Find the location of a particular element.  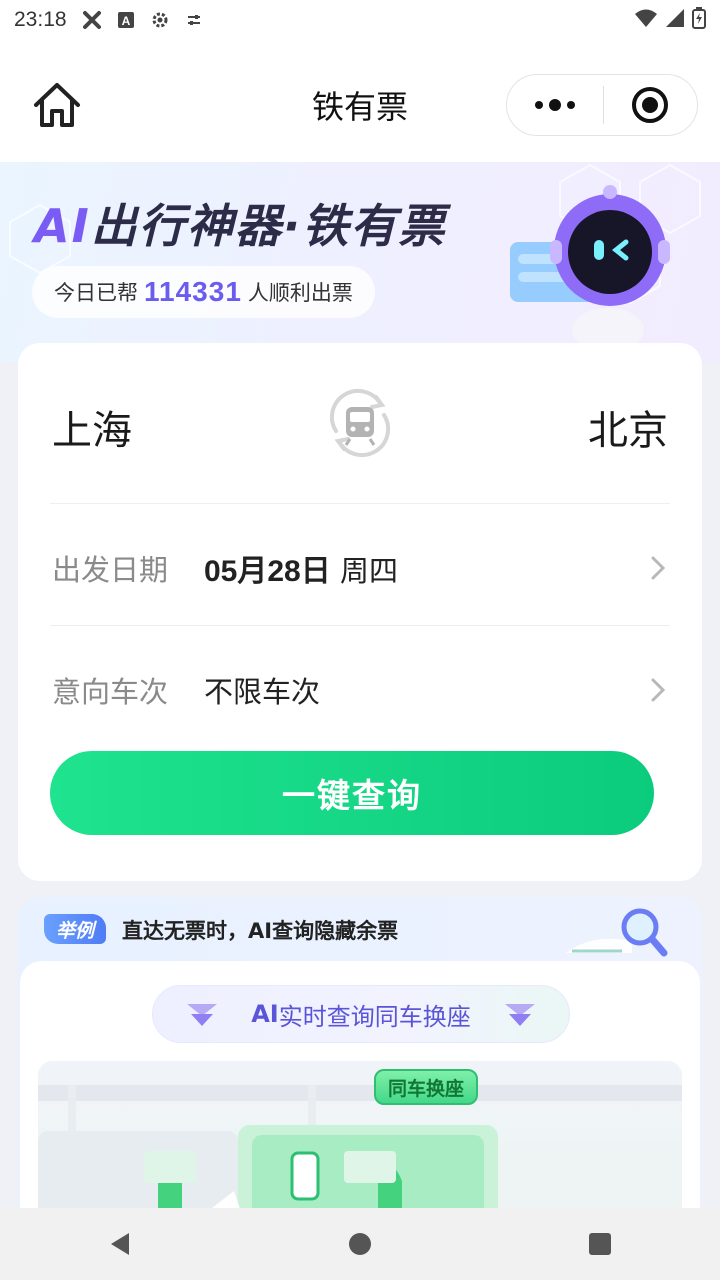

train-label: 意向车次 is located at coordinates (110, 692).